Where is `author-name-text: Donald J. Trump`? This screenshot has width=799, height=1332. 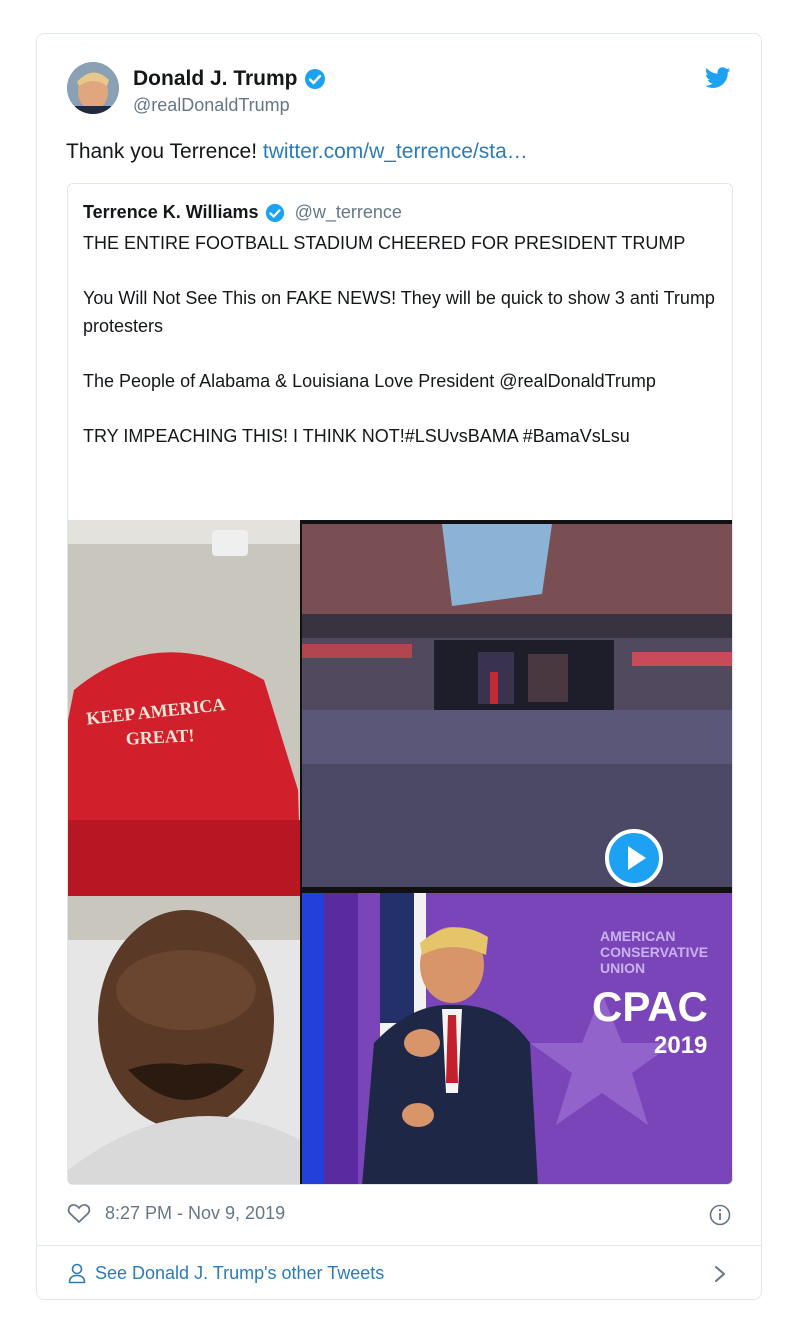 author-name-text: Donald J. Trump is located at coordinates (215, 79).